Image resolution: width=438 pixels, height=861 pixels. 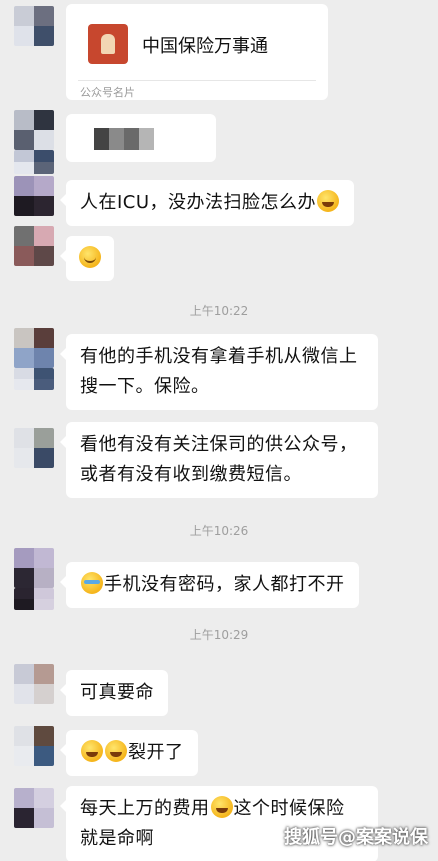 I want to click on message-bubble: 可真要命, so click(x=114, y=693).